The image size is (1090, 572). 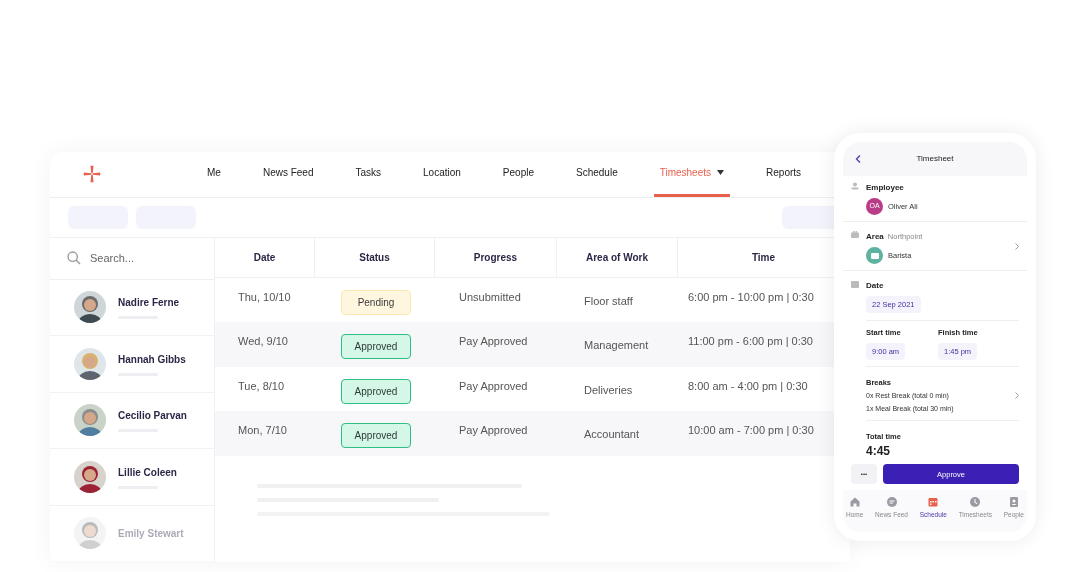 I want to click on table-cell: 6:00 pm - 10:00 pm | 0:30, so click(x=751, y=296).